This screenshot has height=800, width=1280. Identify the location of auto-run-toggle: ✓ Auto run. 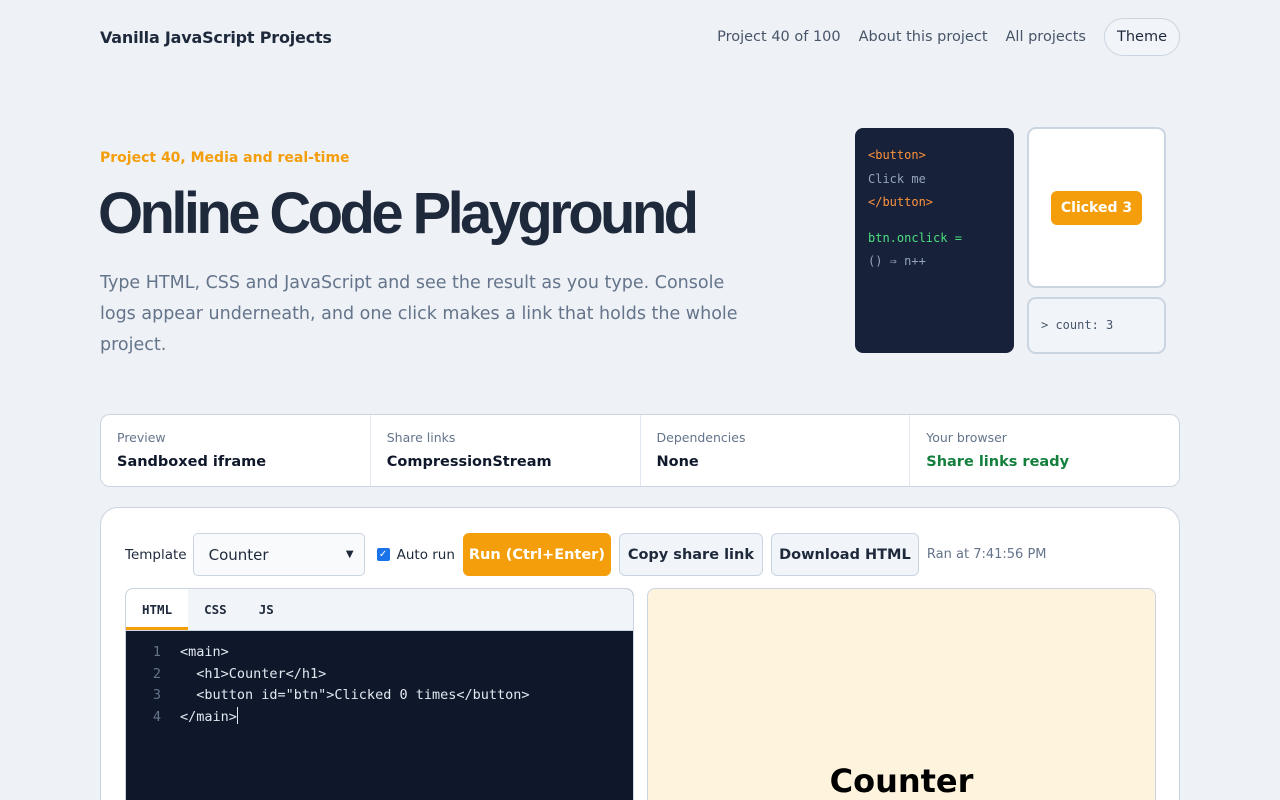
(415, 554).